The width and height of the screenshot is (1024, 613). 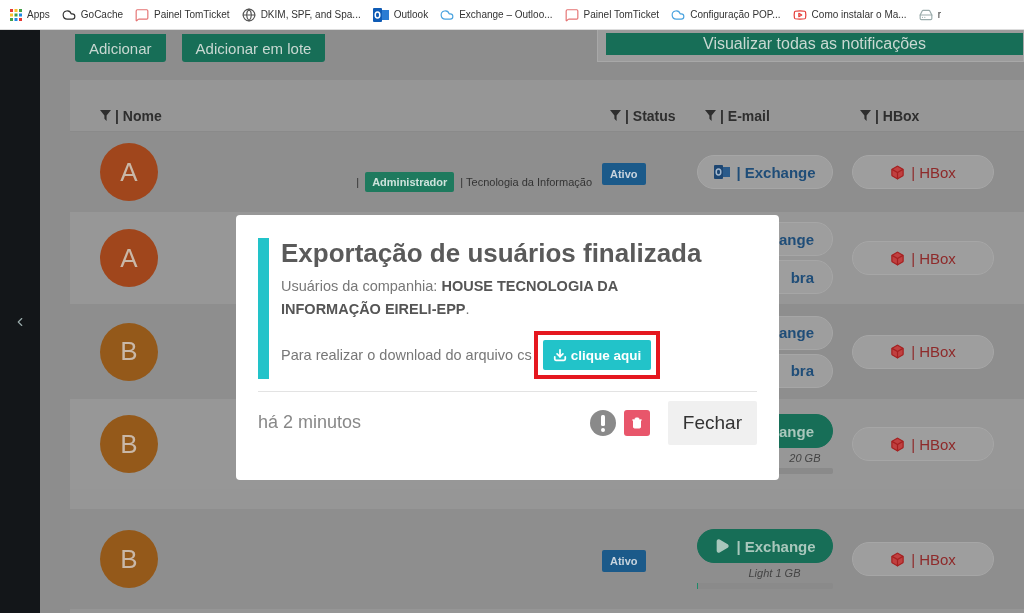 What do you see at coordinates (602, 422) in the screenshot?
I see `alert-icon` at bounding box center [602, 422].